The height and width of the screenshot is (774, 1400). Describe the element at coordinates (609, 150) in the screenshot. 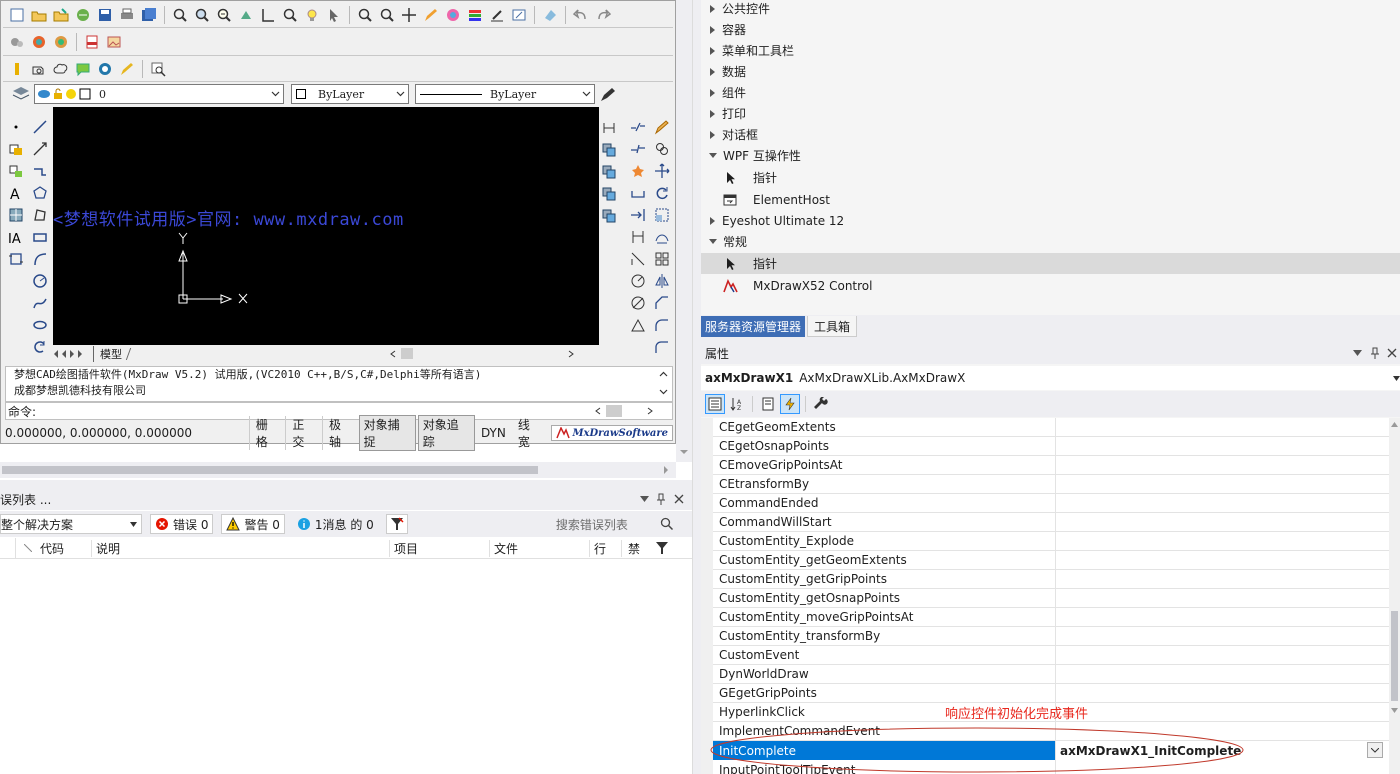

I see `copy-icon` at that location.